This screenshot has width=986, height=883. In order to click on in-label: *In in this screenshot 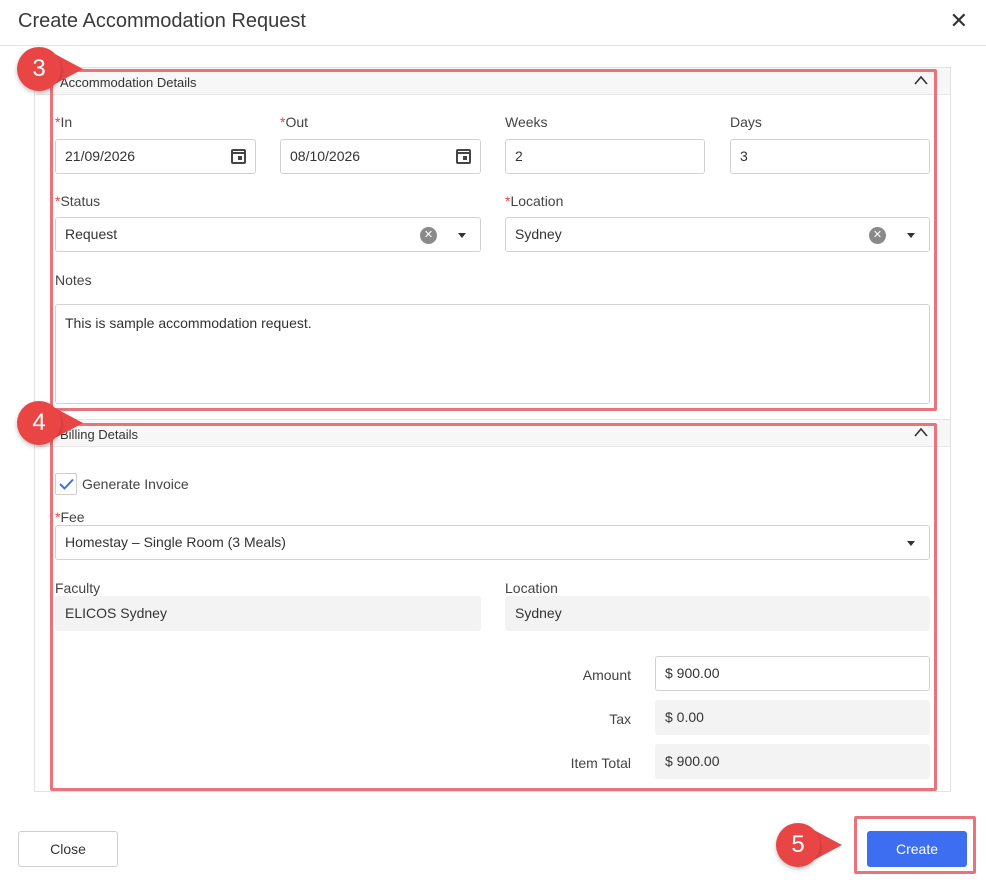, I will do `click(64, 122)`.